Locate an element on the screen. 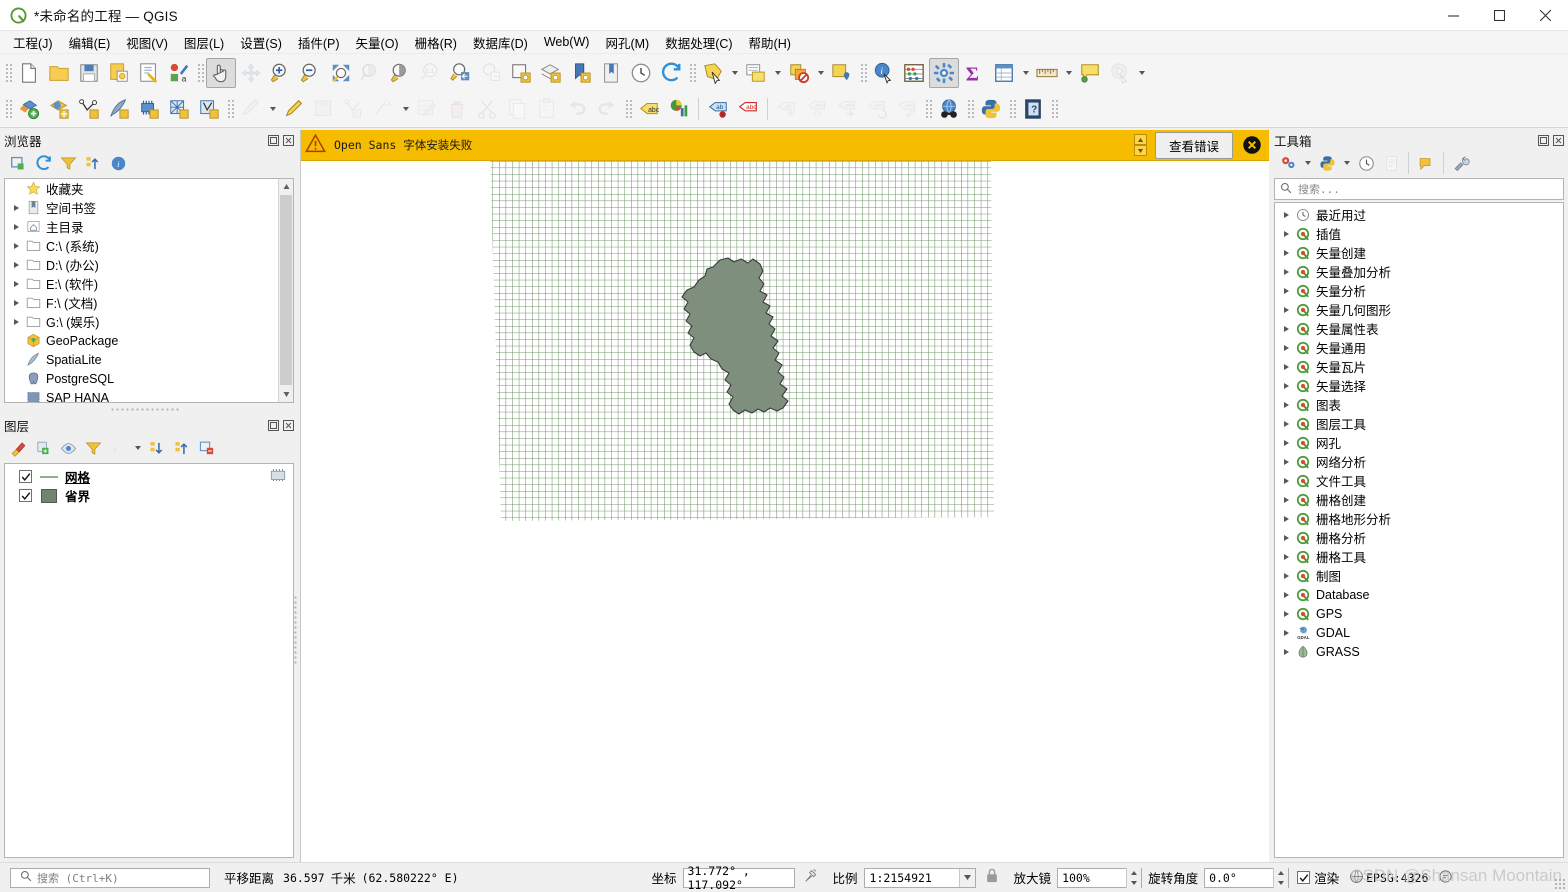  browser-item-bookmarks: 空间书签 is located at coordinates (149, 207).